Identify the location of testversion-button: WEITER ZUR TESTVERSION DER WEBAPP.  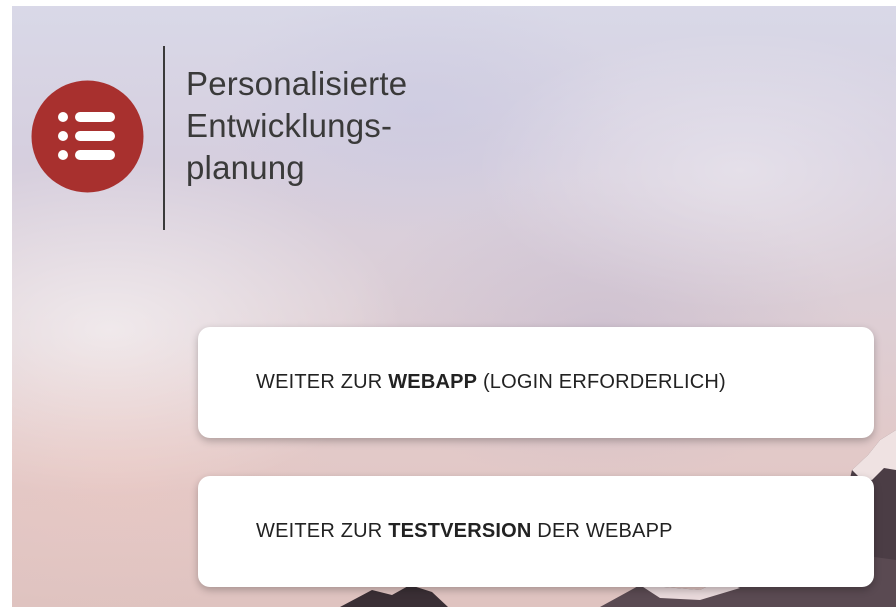
(536, 531).